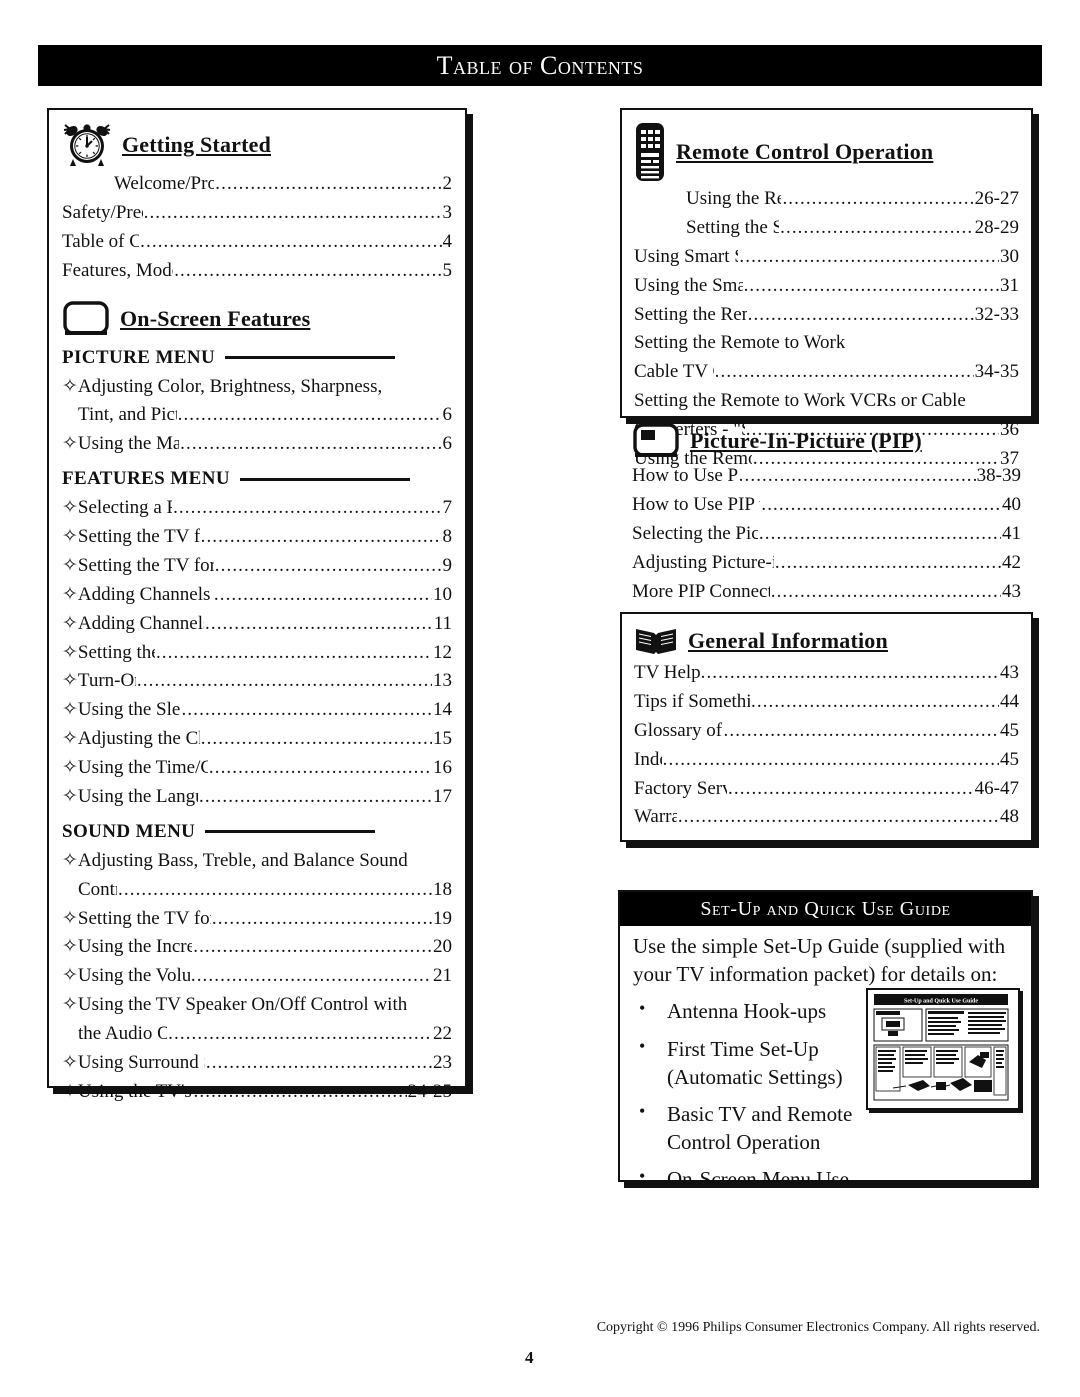  Describe the element at coordinates (133, 1062) in the screenshot. I see `toc-entry-label: ✧Using Surround Sound External Speakers` at that location.